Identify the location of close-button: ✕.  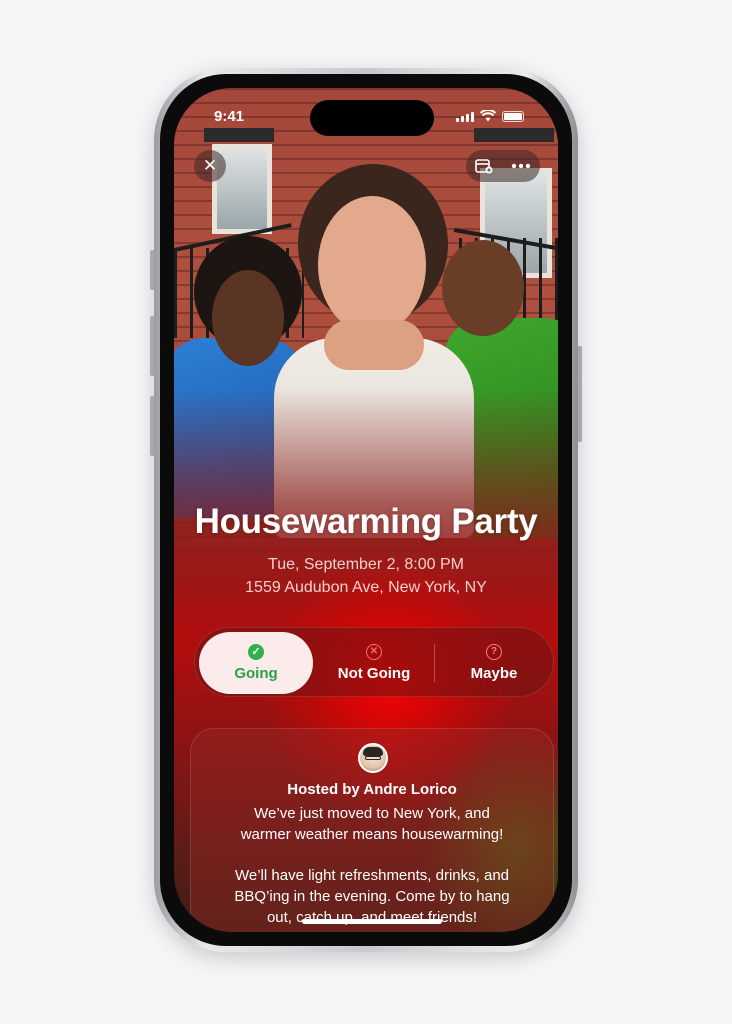
(210, 166).